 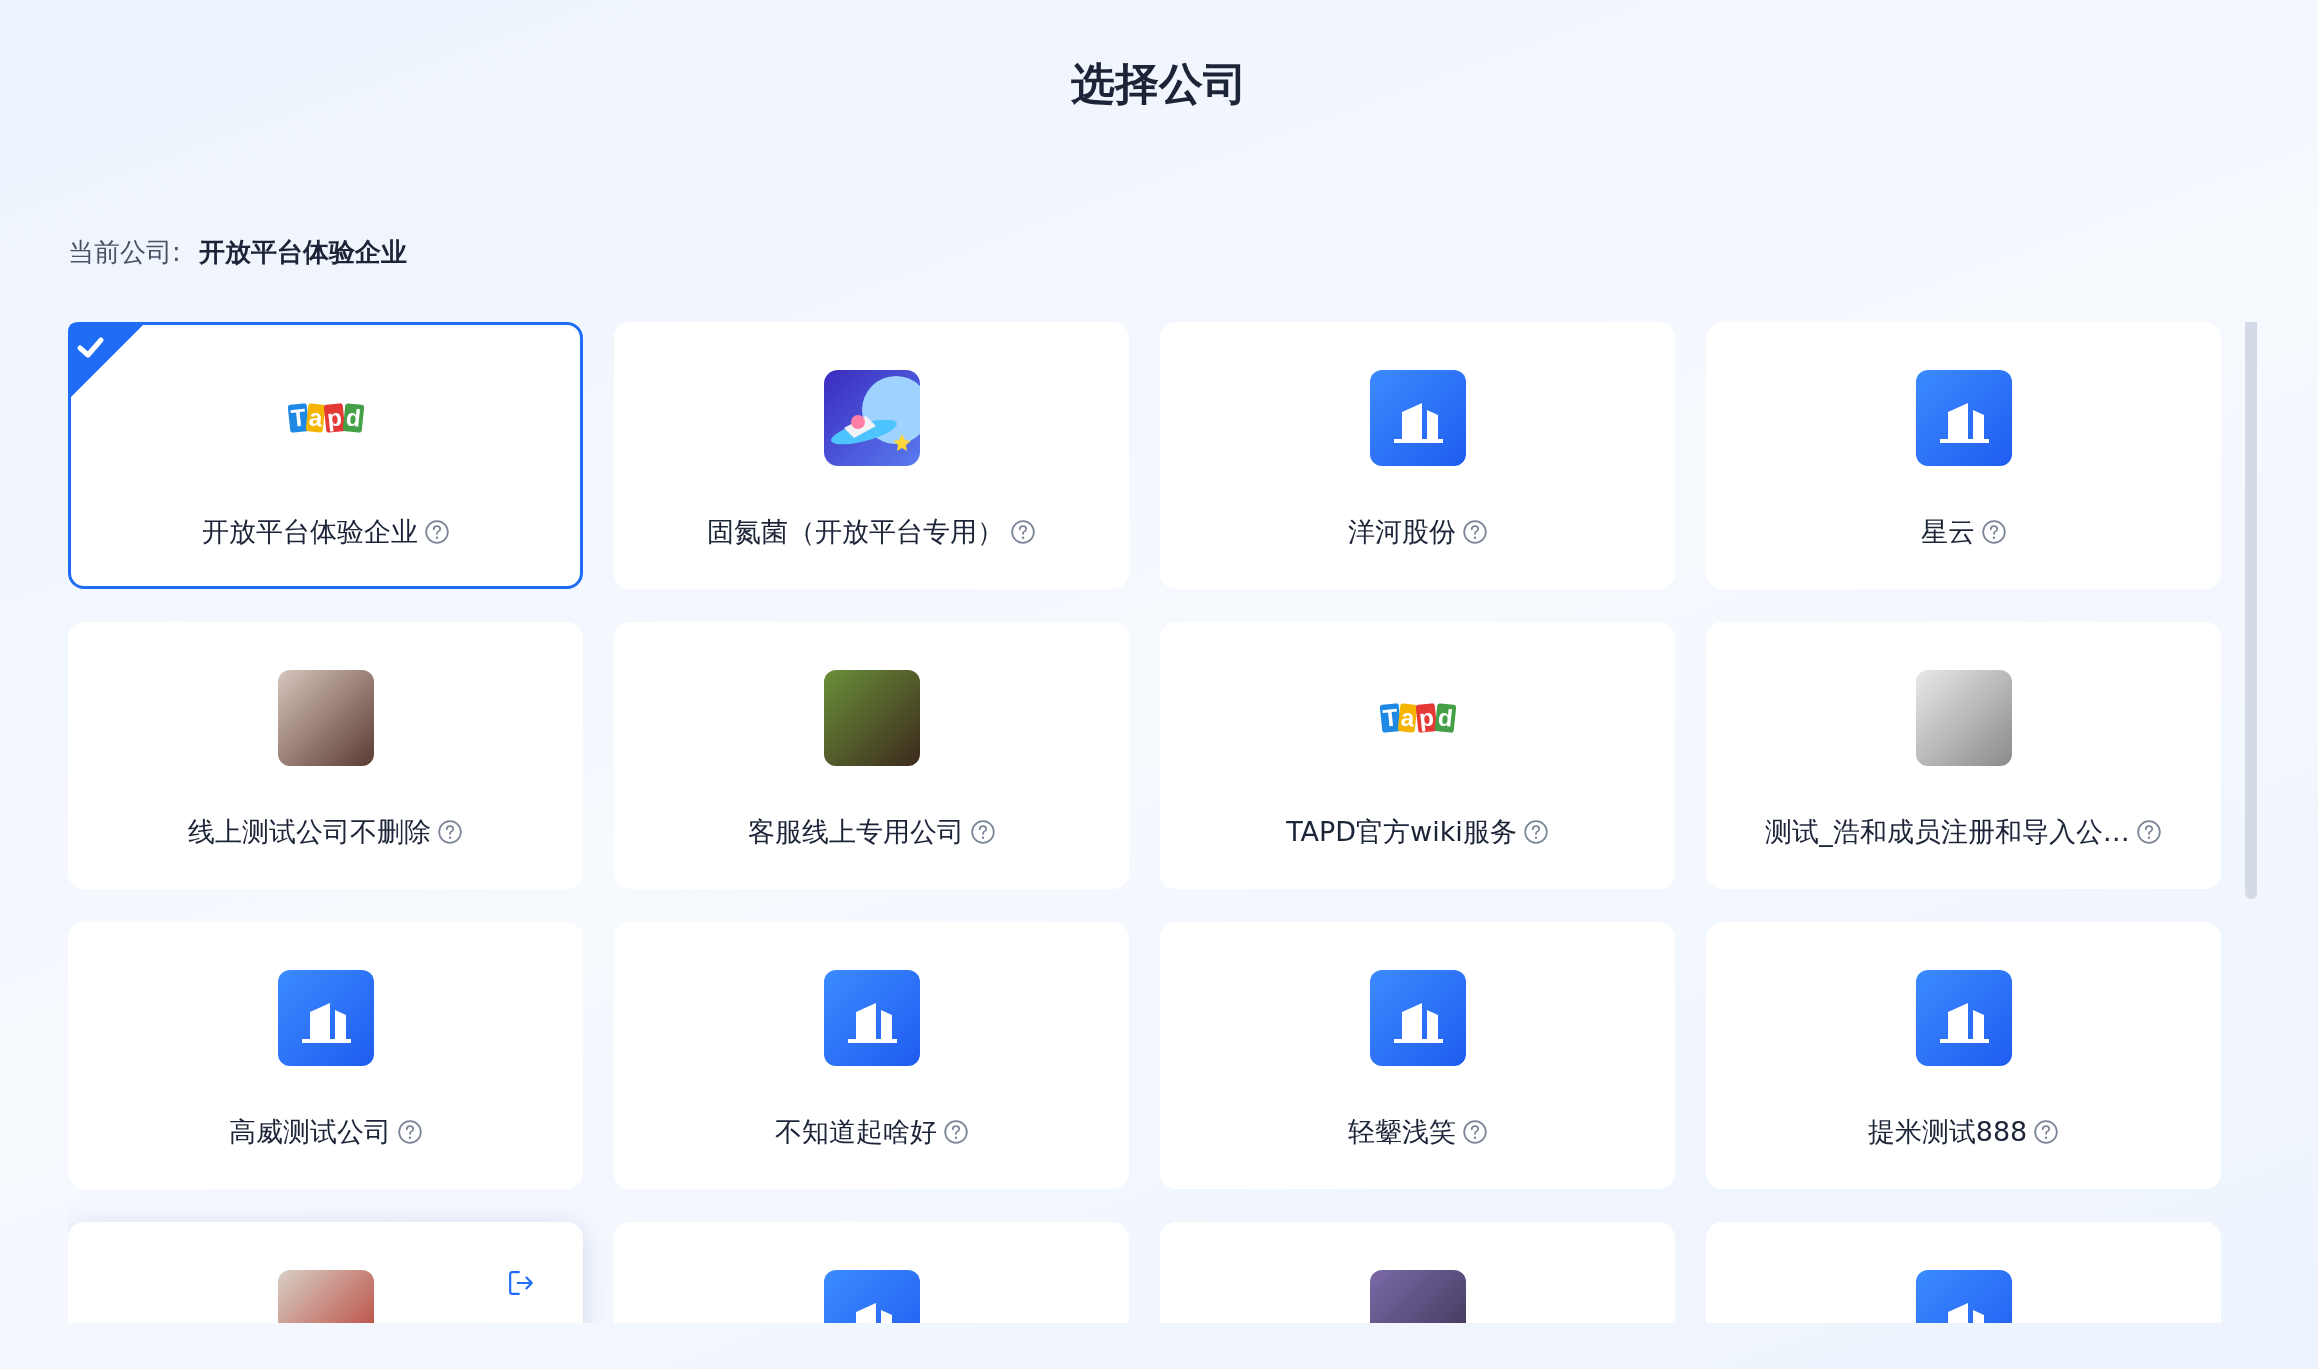 I want to click on current-company-name: 开放平台体验企业, so click(x=302, y=252).